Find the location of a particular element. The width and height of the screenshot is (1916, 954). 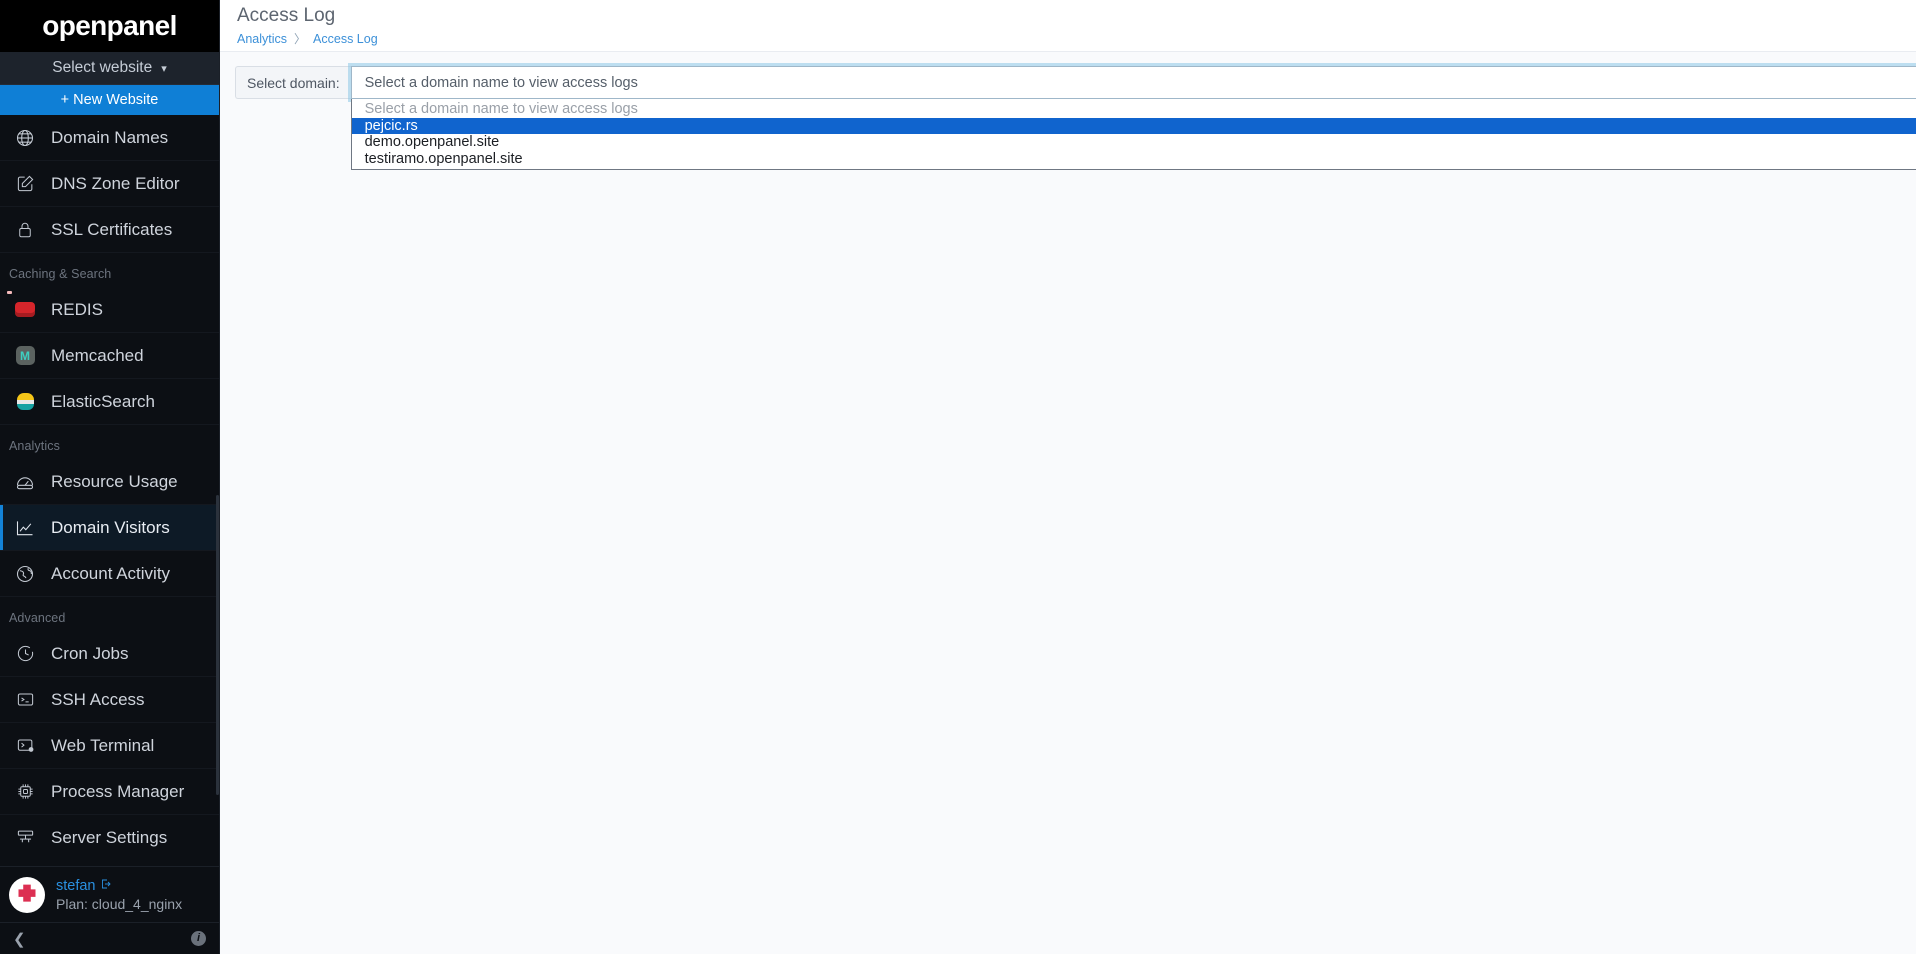

sidebar-item-domain-names: Domain Names is located at coordinates (109, 137).